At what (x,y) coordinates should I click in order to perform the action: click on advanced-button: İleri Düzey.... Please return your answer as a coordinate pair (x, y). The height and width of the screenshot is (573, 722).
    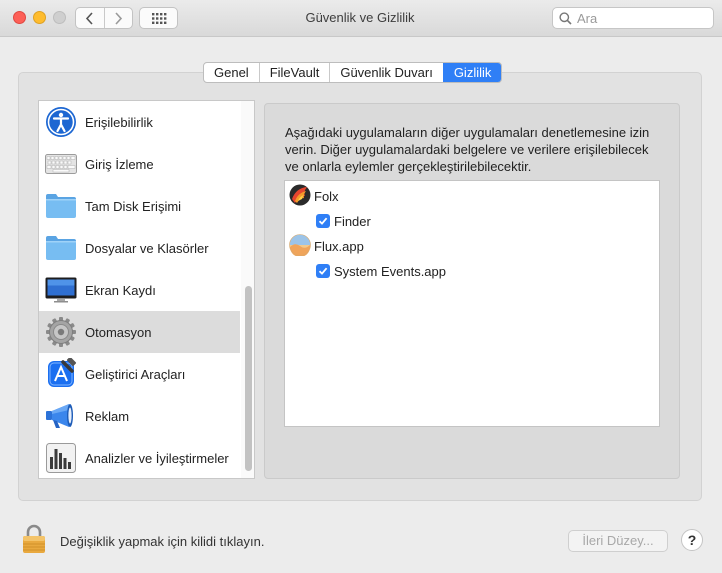
    Looking at the image, I should click on (618, 541).